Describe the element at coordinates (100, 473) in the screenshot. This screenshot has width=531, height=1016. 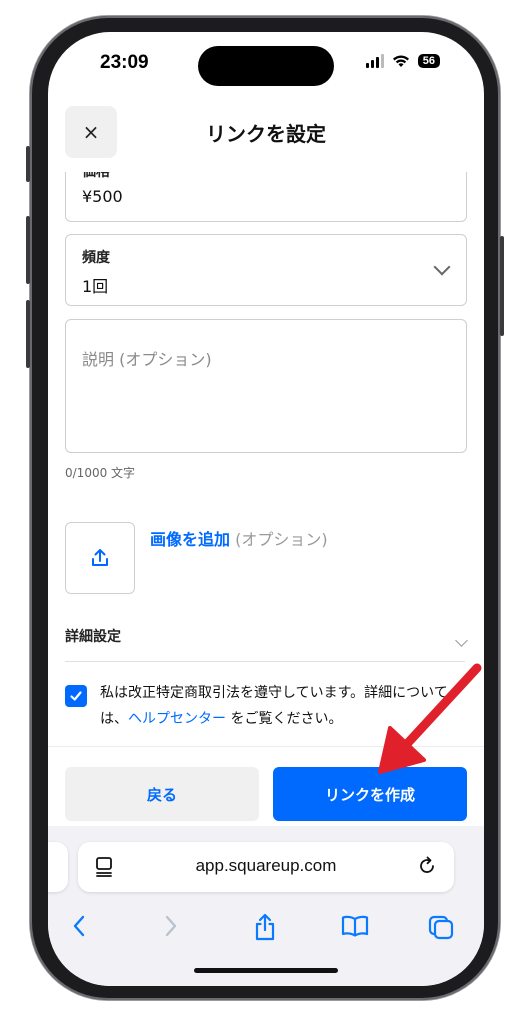
I see `character-counter: 0/1000 文字` at that location.